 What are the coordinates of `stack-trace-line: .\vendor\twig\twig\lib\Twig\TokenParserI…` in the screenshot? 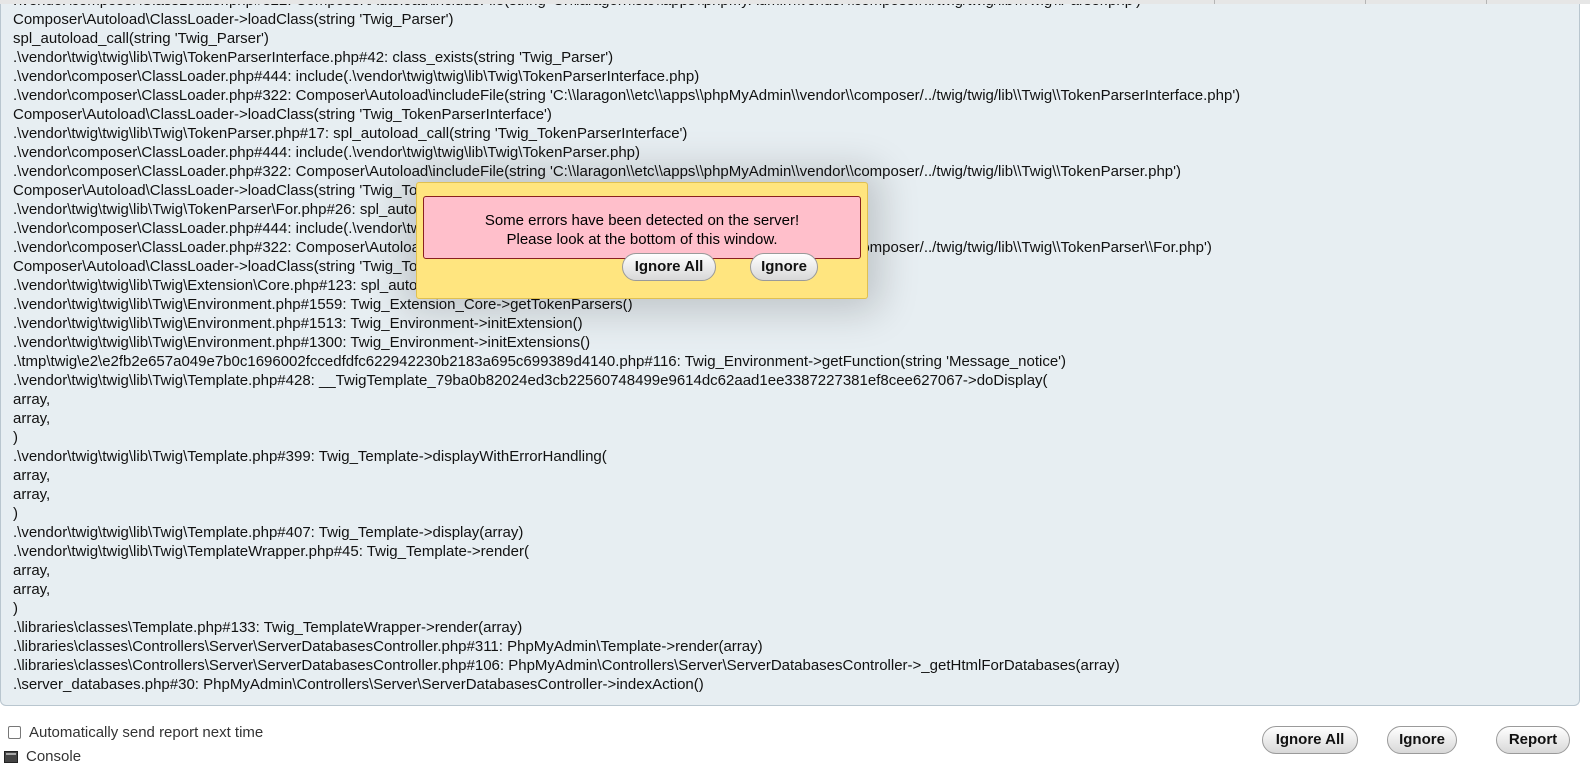 It's located at (313, 57).